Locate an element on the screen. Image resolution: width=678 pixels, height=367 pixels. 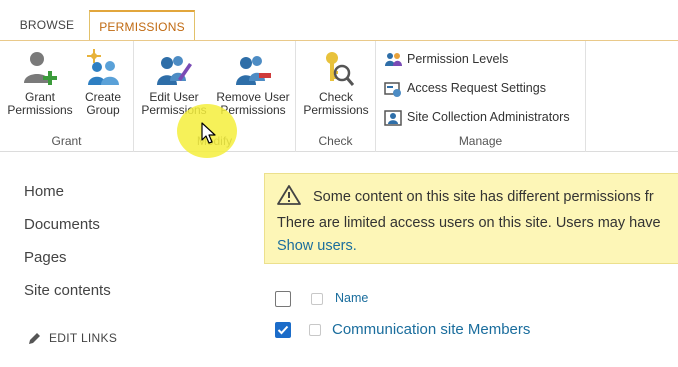
access-request-settings-label: Access Request Settings is located at coordinates (476, 88).